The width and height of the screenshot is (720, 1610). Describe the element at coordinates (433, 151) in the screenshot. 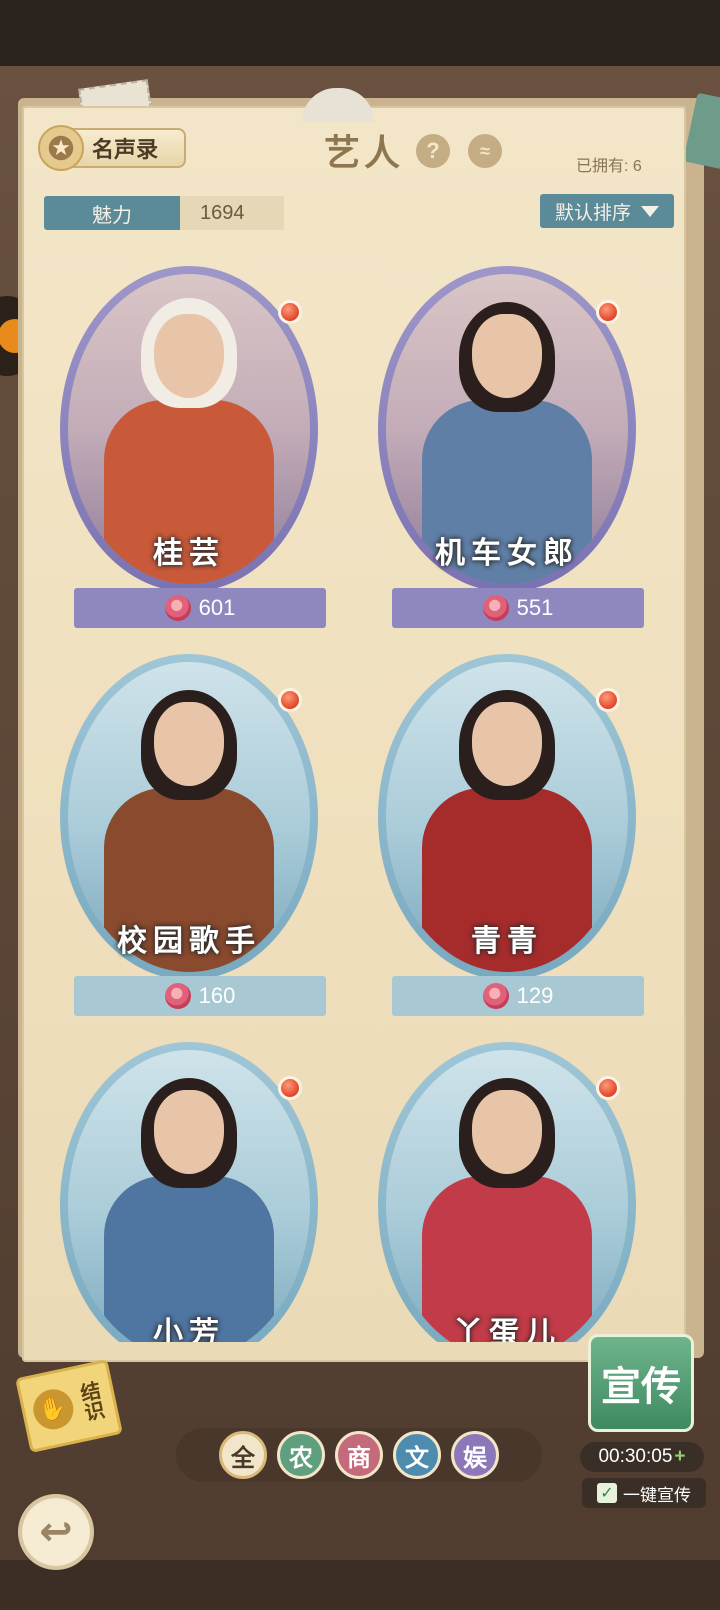

I see `help-icon: ?` at that location.